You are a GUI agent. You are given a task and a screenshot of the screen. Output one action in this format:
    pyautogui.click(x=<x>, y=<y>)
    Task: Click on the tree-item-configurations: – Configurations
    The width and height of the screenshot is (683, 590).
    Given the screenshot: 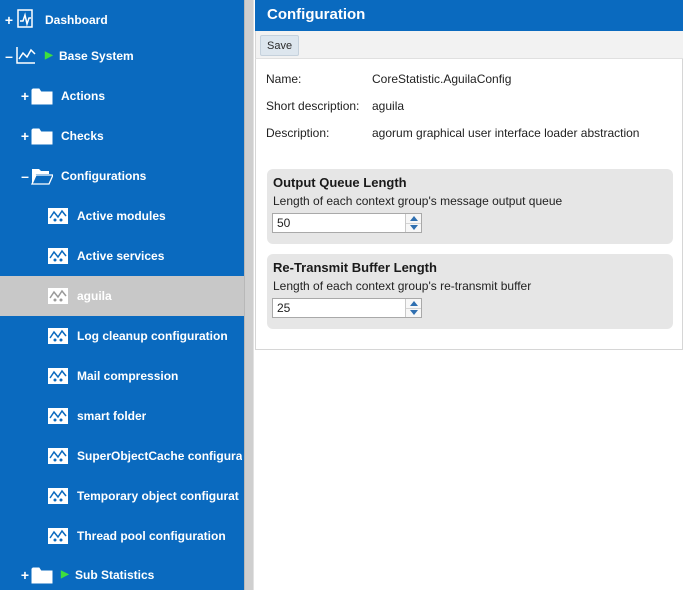 What is the action you would take?
    pyautogui.click(x=122, y=176)
    